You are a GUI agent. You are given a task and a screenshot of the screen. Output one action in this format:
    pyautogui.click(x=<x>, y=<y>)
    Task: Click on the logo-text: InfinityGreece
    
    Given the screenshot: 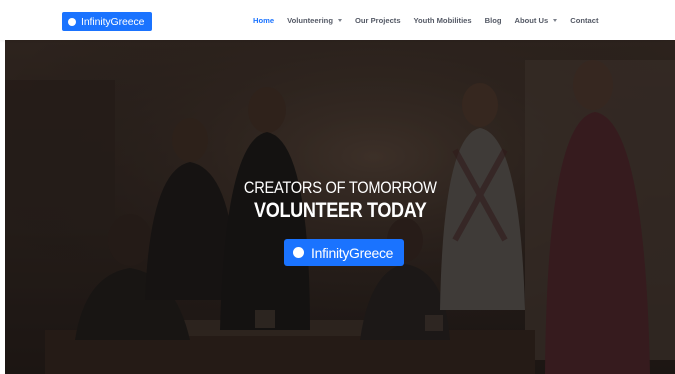 What is the action you would take?
    pyautogui.click(x=113, y=21)
    